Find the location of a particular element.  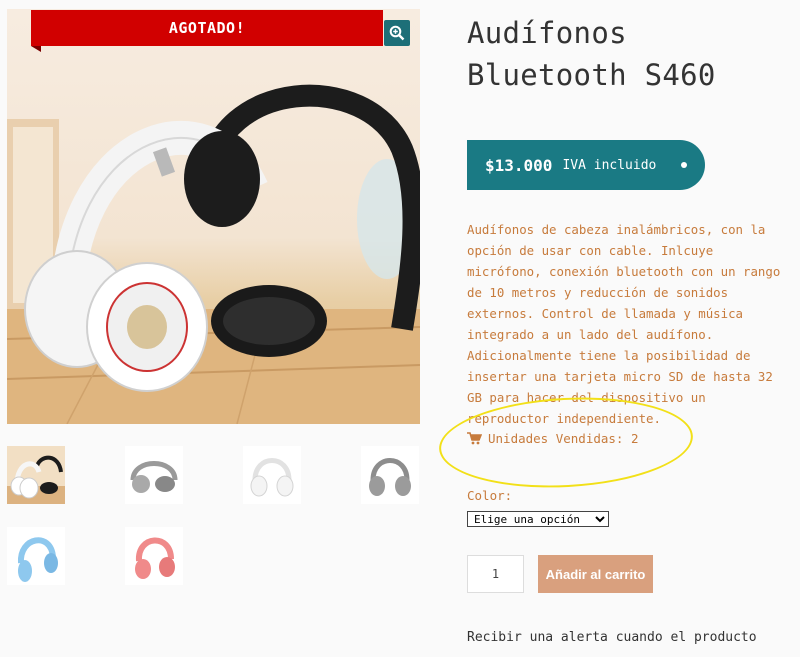

magnifier-plus-icon is located at coordinates (397, 33).